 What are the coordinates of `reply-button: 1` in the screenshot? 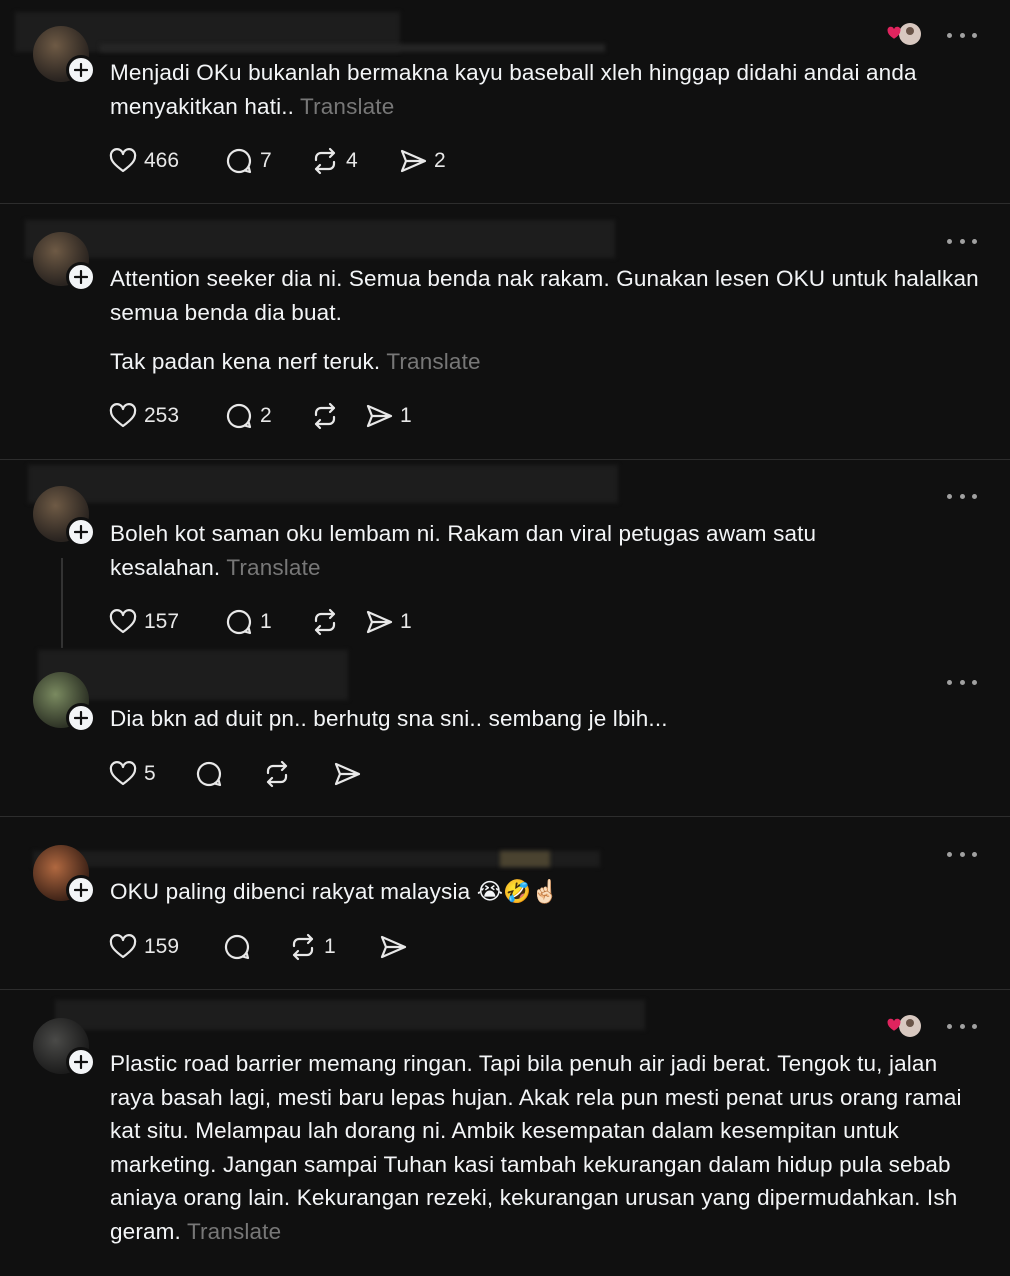 It's located at (267, 622).